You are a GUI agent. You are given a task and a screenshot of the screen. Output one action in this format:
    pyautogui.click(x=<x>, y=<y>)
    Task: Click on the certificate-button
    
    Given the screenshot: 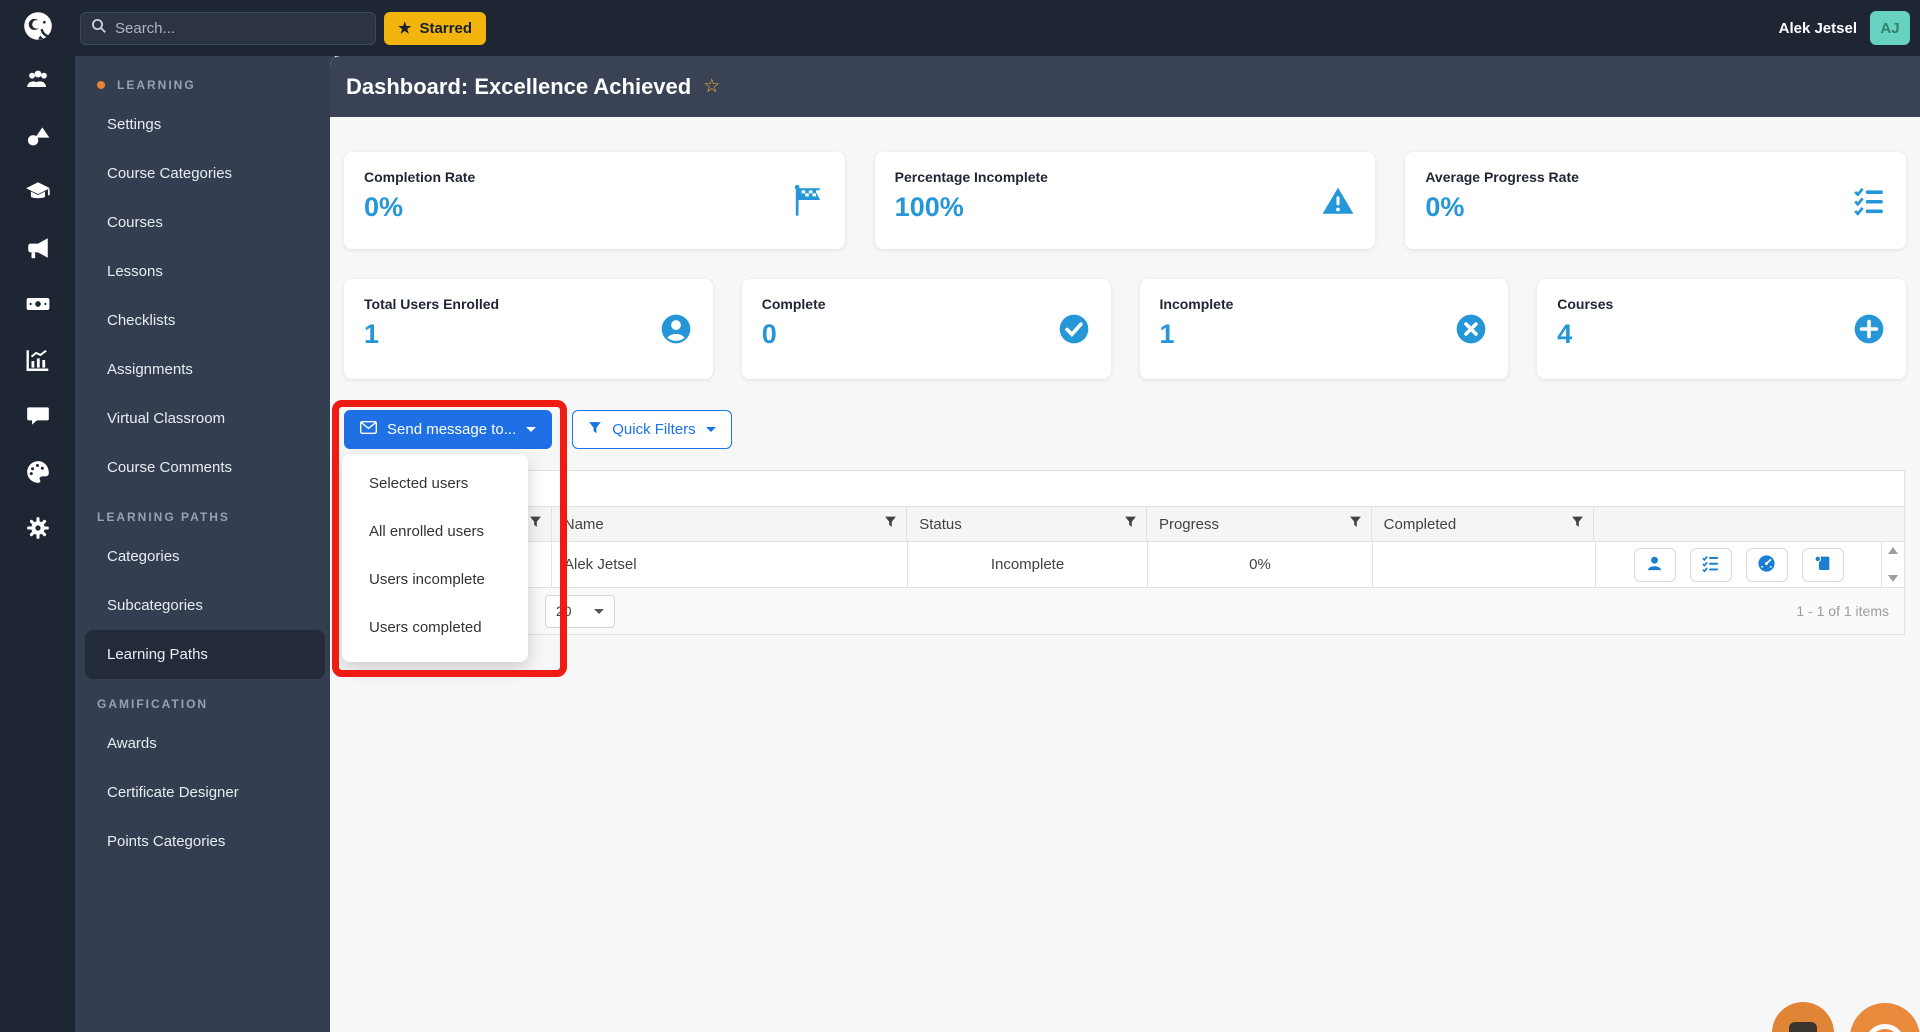 What is the action you would take?
    pyautogui.click(x=1822, y=564)
    